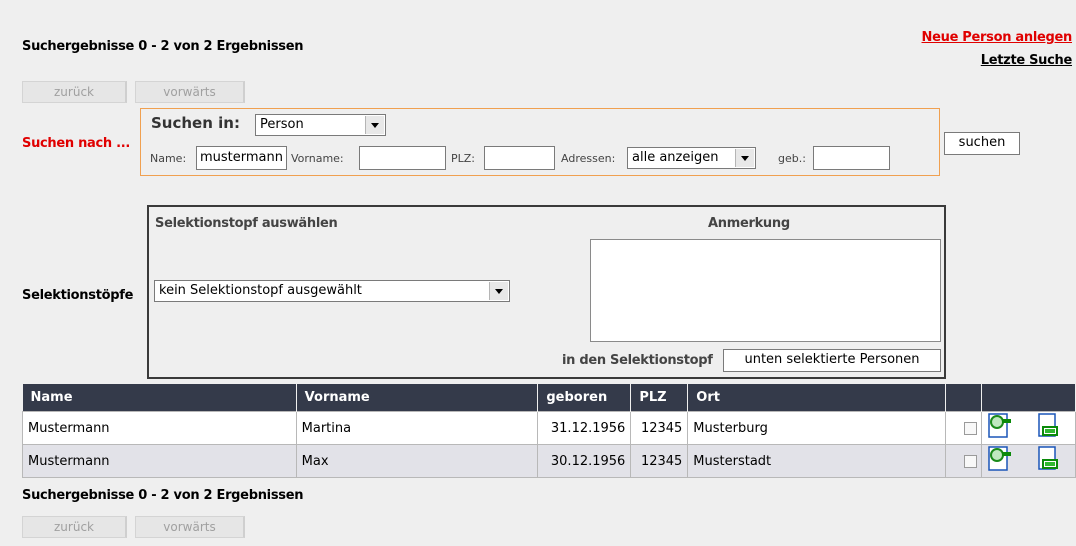 Image resolution: width=1076 pixels, height=546 pixels. What do you see at coordinates (584, 398) in the screenshot?
I see `column-header-born: geboren` at bounding box center [584, 398].